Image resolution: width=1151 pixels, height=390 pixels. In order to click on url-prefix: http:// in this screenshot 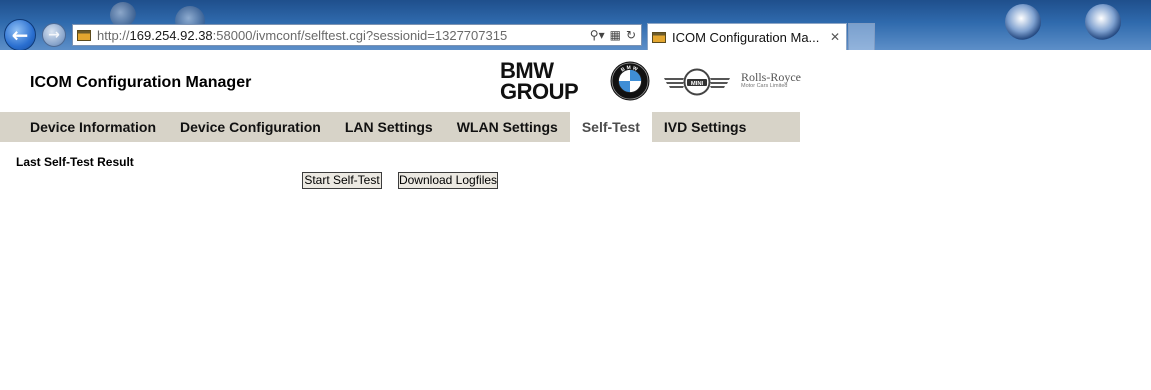, I will do `click(113, 35)`.